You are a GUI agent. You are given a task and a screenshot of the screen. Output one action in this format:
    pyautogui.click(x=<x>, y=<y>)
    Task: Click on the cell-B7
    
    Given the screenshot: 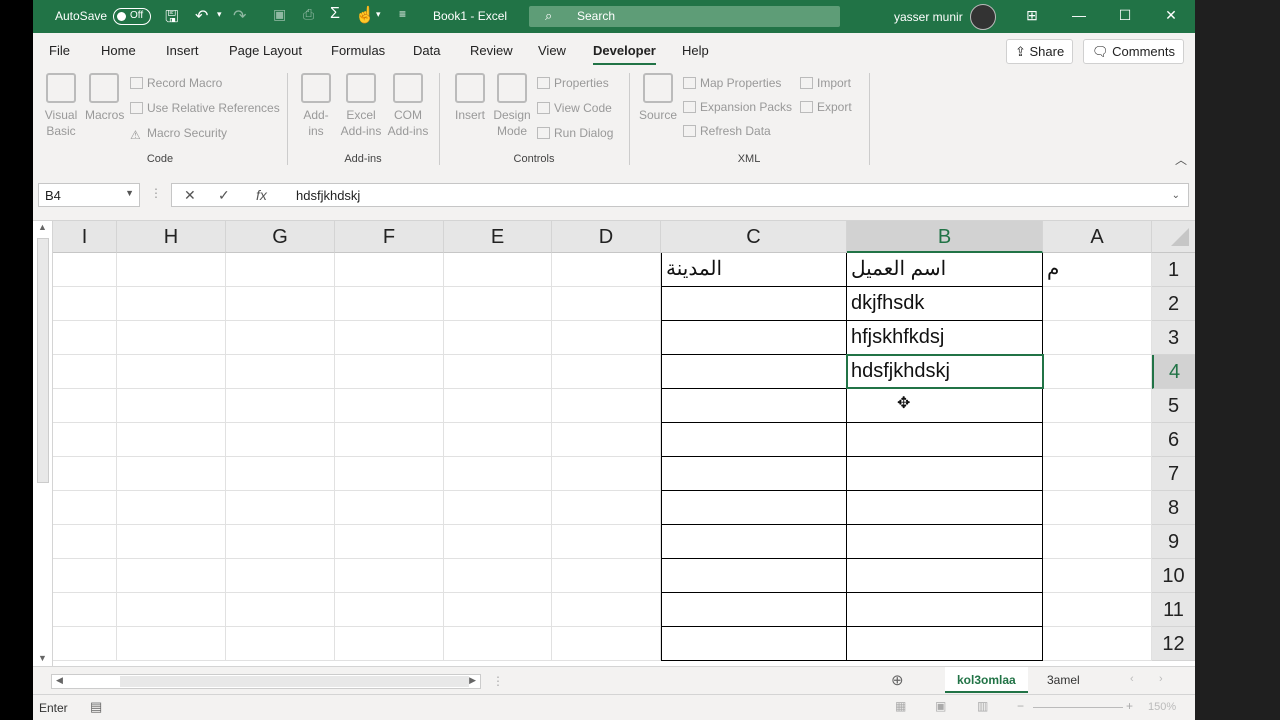 What is the action you would take?
    pyautogui.click(x=945, y=474)
    